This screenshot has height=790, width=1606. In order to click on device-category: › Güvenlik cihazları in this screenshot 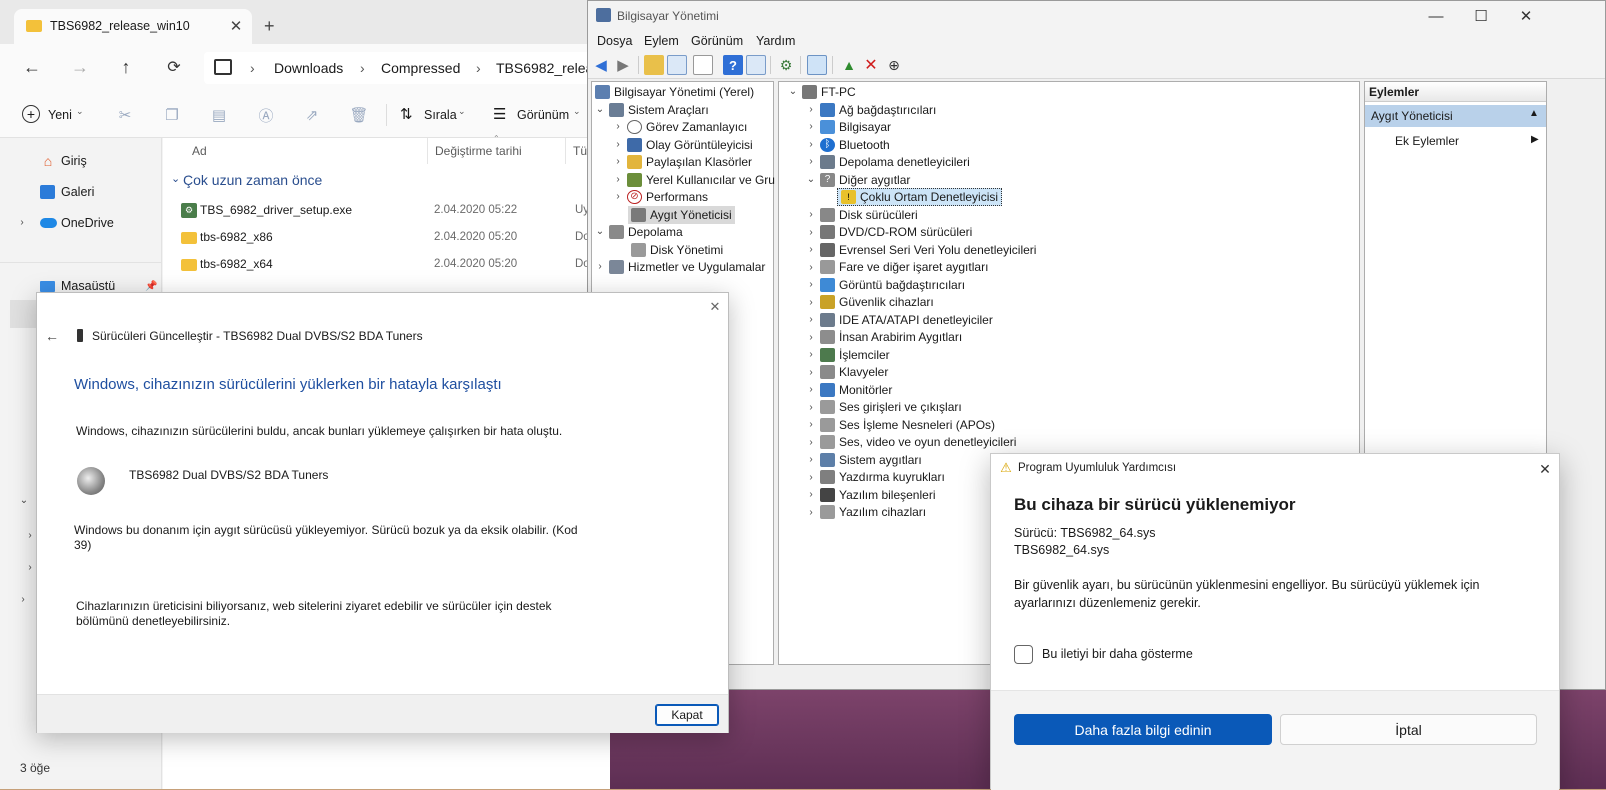, I will do `click(869, 303)`.